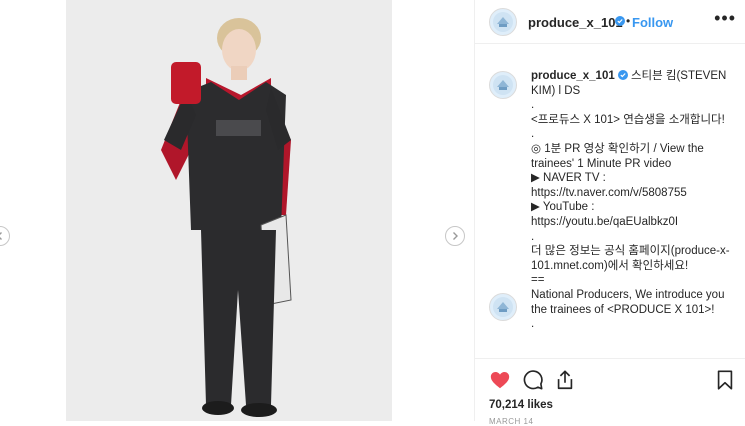 The height and width of the screenshot is (426, 745). What do you see at coordinates (575, 22) in the screenshot?
I see `post-username: produce_x_101` at bounding box center [575, 22].